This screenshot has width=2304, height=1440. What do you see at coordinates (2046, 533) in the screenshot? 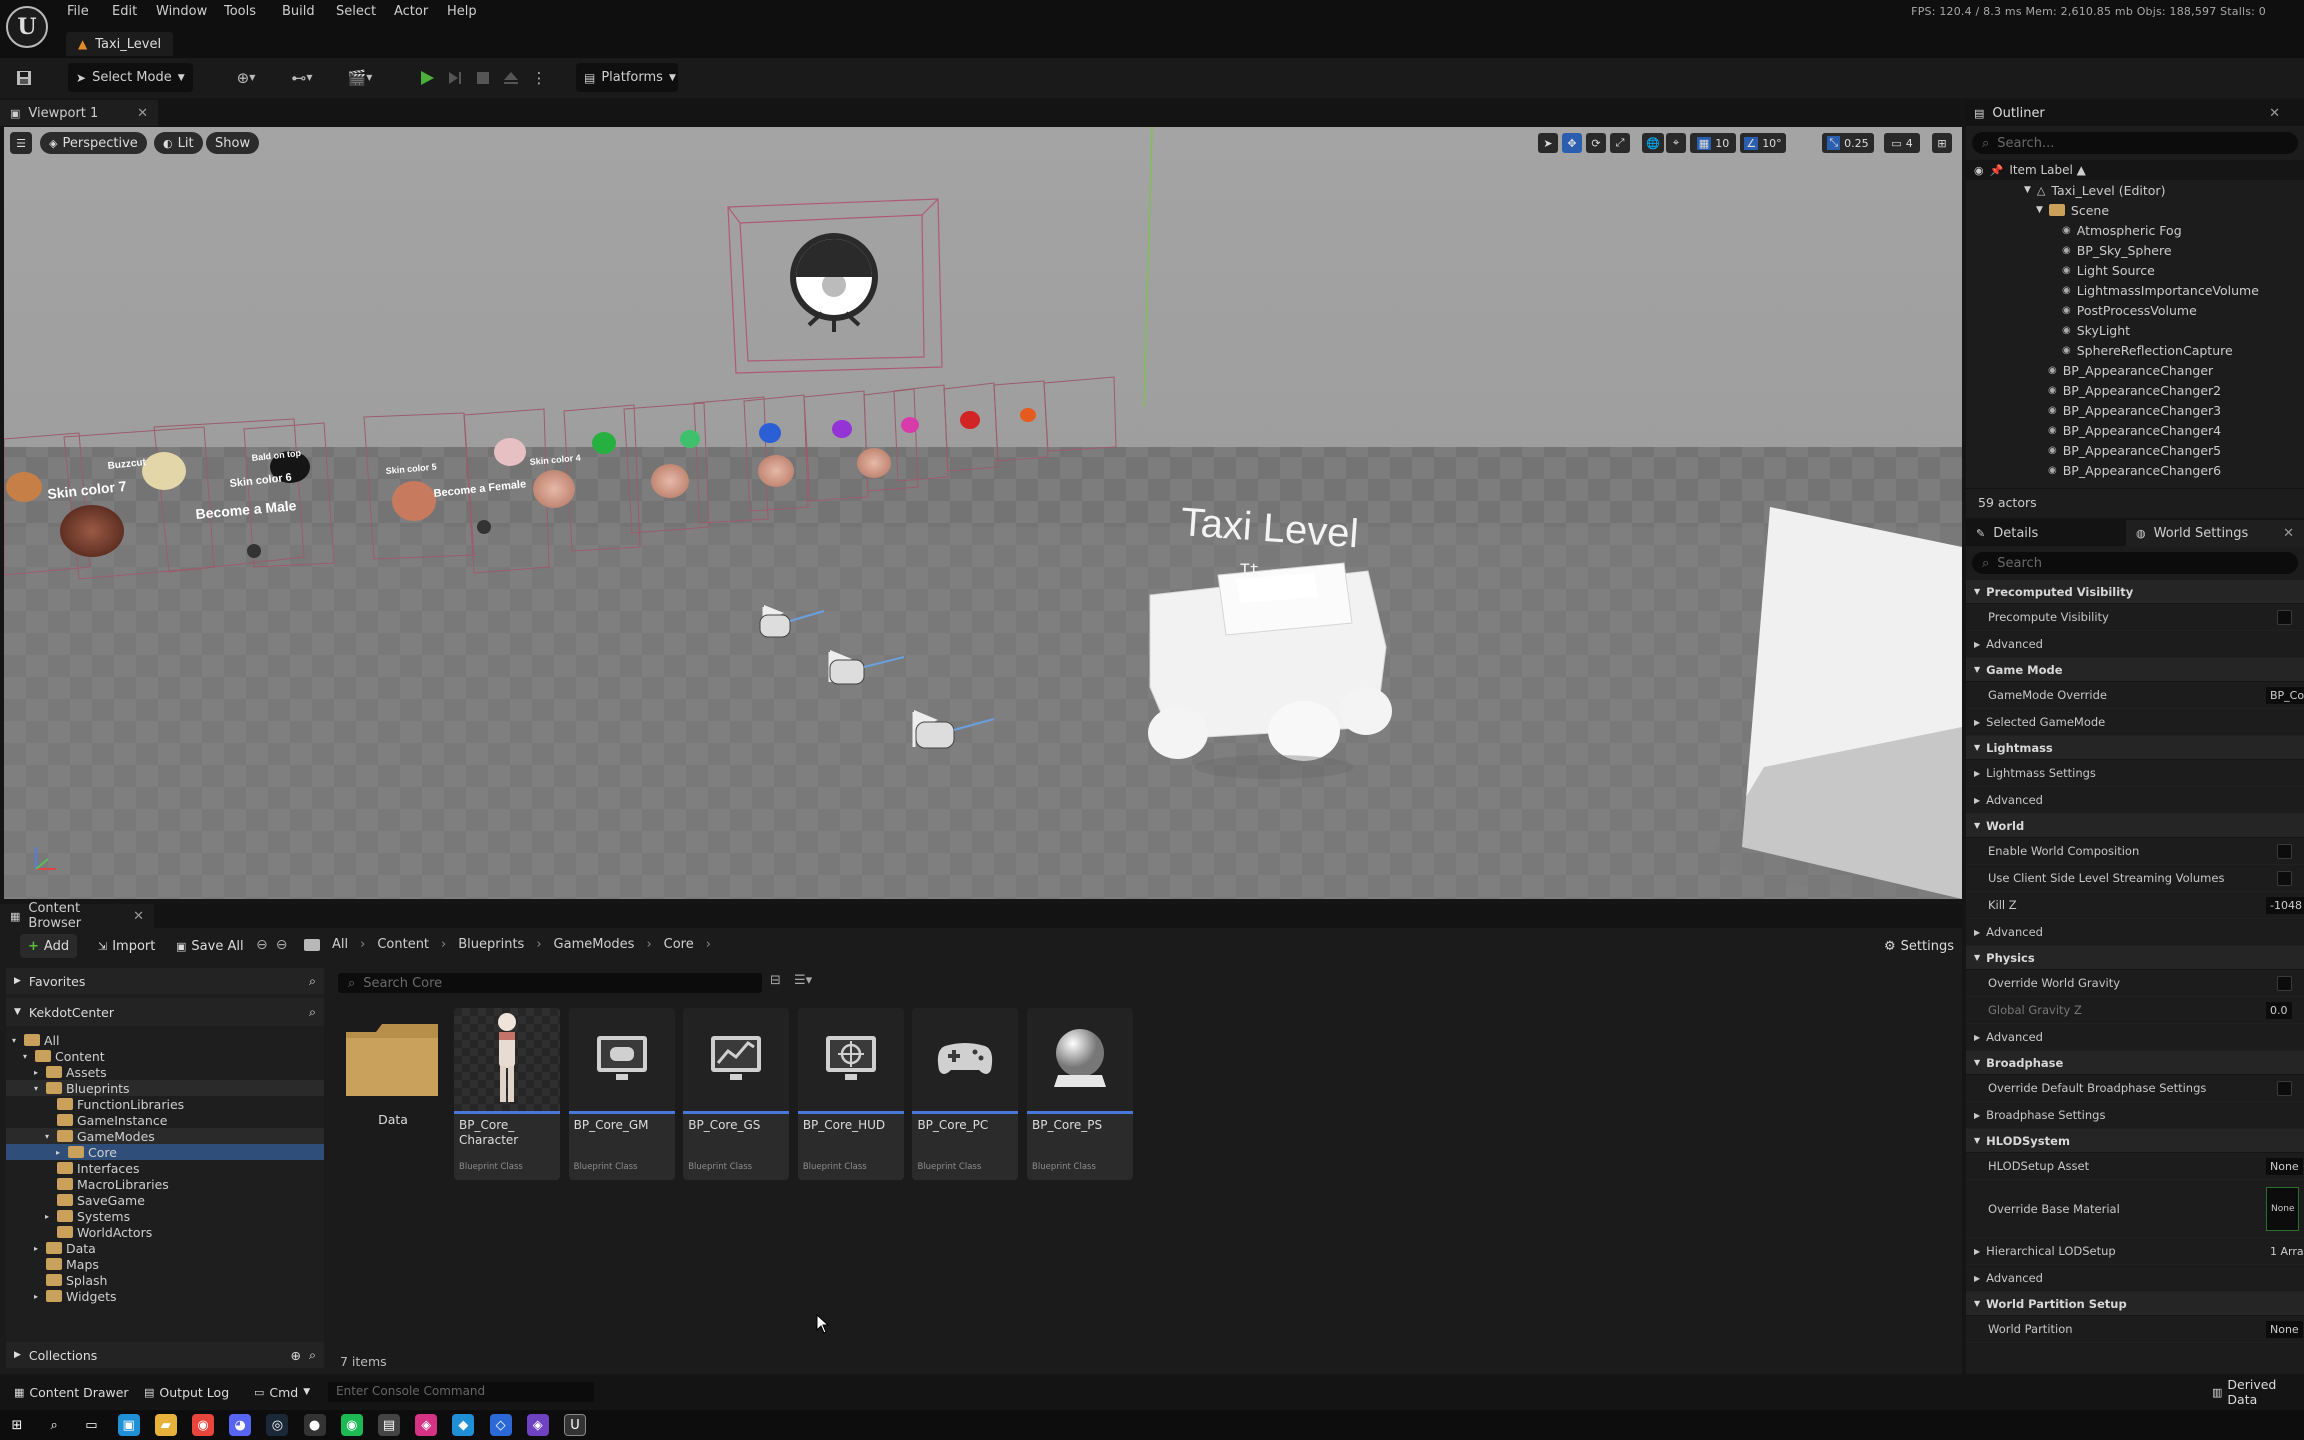
I see `details-tab: ✎ Details` at bounding box center [2046, 533].